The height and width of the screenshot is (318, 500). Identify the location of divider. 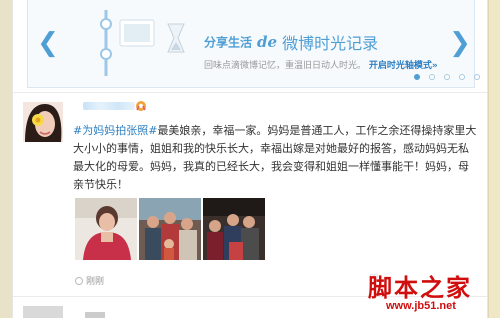
(250, 92).